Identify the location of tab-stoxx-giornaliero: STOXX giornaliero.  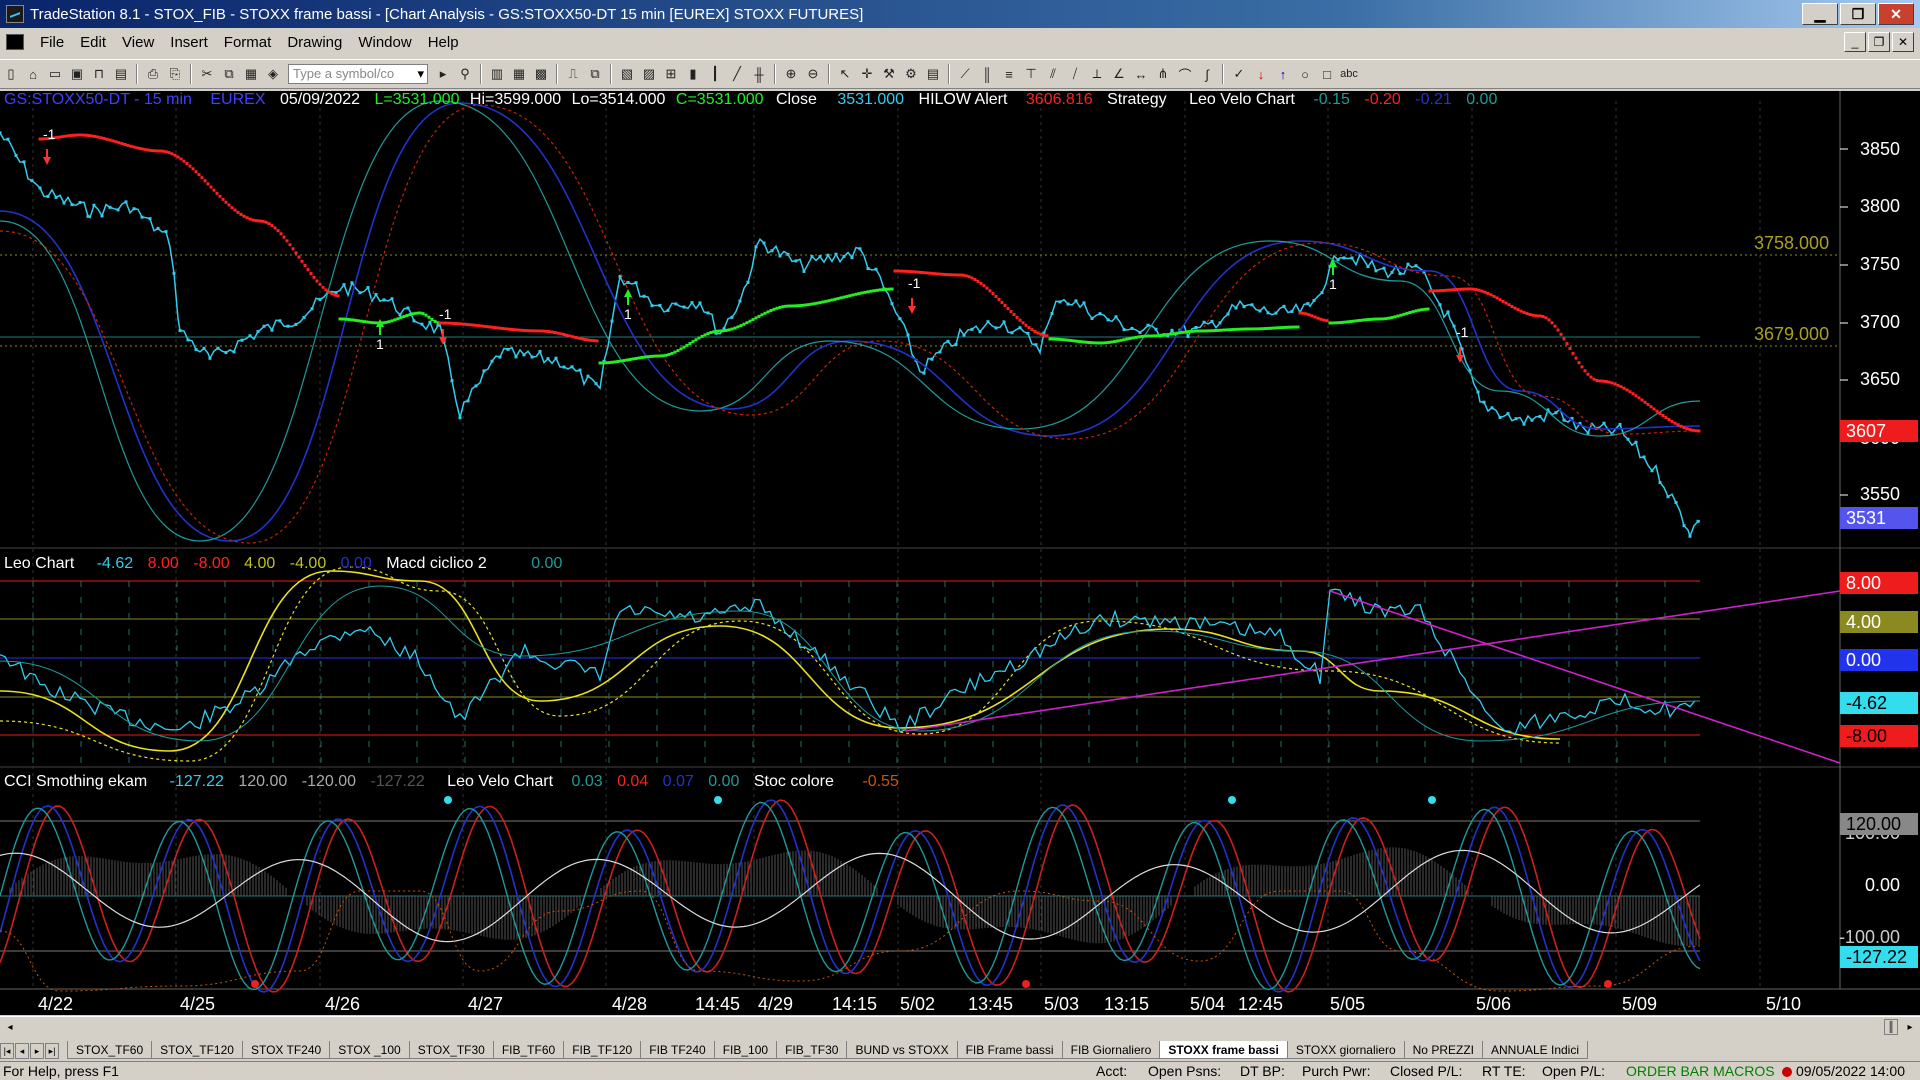
(1345, 1050).